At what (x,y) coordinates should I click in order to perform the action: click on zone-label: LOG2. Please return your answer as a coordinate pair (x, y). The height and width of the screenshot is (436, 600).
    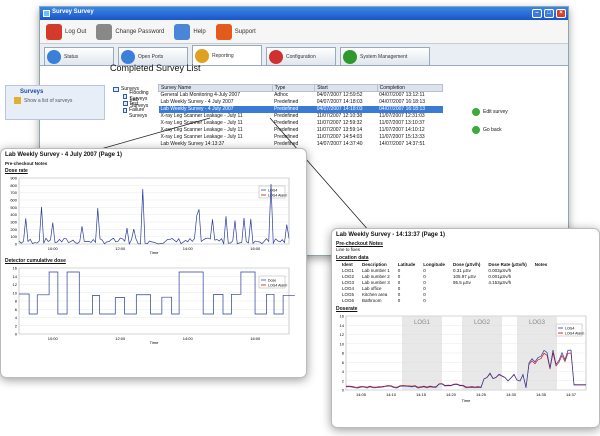
    Looking at the image, I should click on (482, 323).